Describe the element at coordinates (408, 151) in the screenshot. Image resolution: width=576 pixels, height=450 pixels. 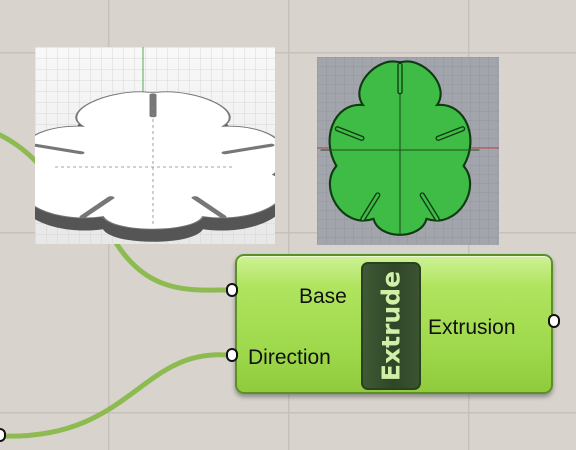
I see `top-preview` at that location.